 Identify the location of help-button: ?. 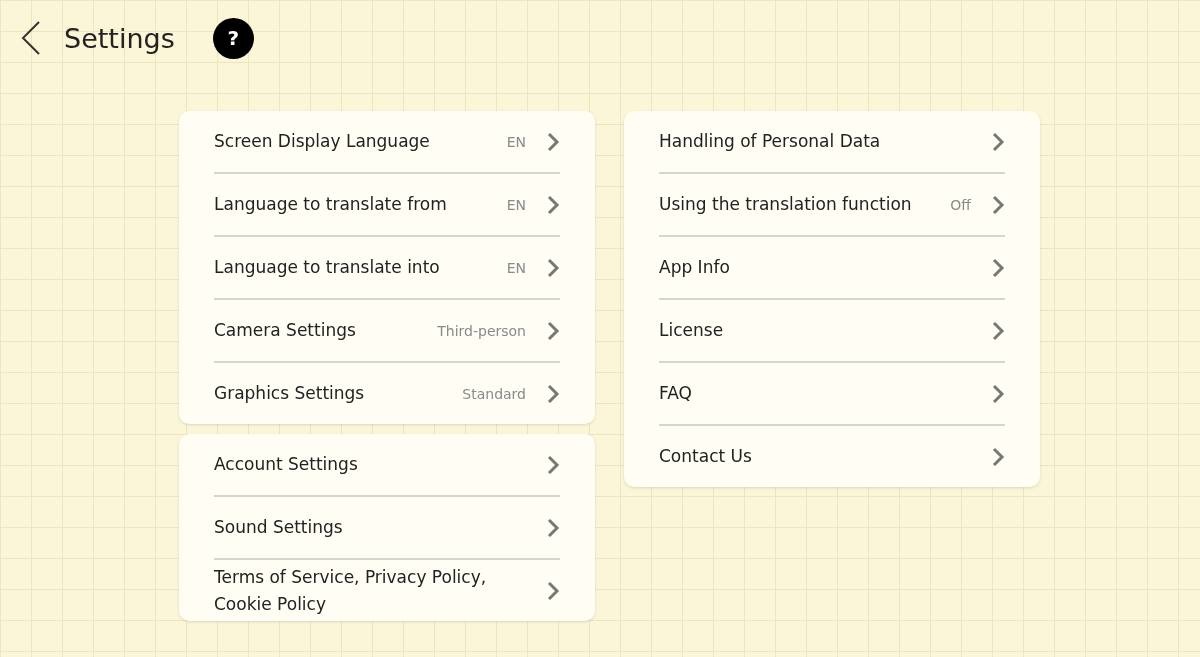
(233, 38).